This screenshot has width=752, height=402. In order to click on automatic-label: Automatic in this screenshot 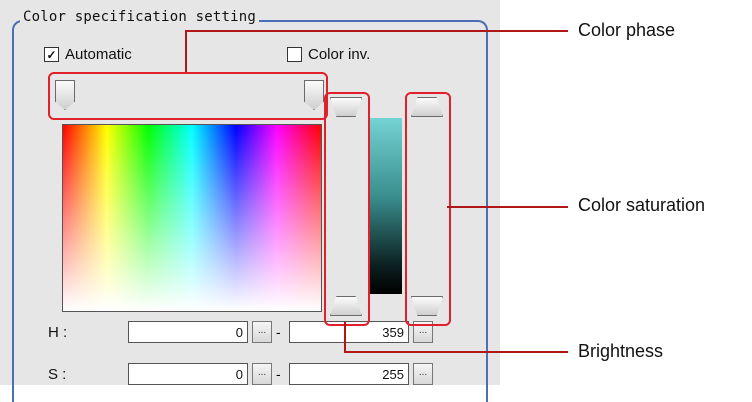, I will do `click(98, 54)`.